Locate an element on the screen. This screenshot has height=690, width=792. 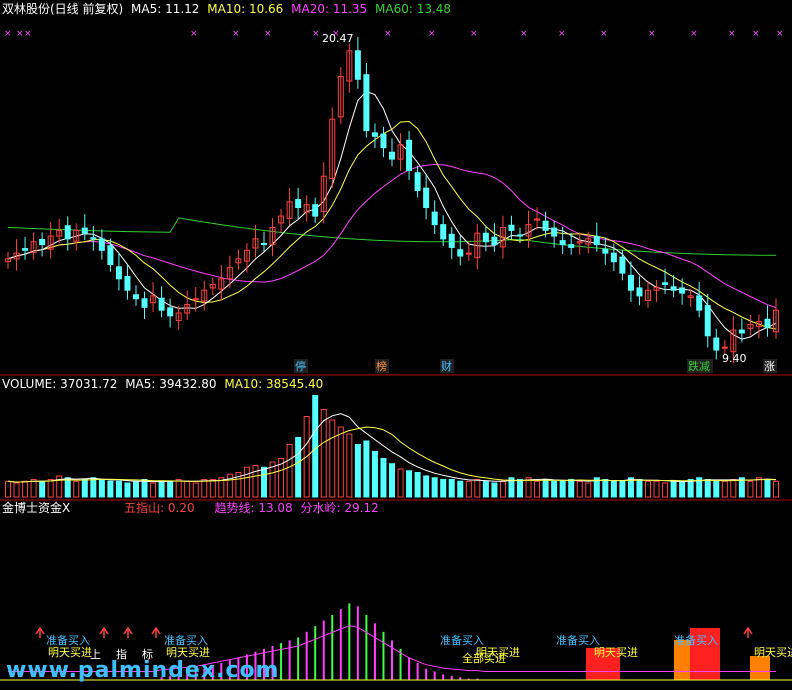
indicator-title: 金博士资金X is located at coordinates (36, 508).